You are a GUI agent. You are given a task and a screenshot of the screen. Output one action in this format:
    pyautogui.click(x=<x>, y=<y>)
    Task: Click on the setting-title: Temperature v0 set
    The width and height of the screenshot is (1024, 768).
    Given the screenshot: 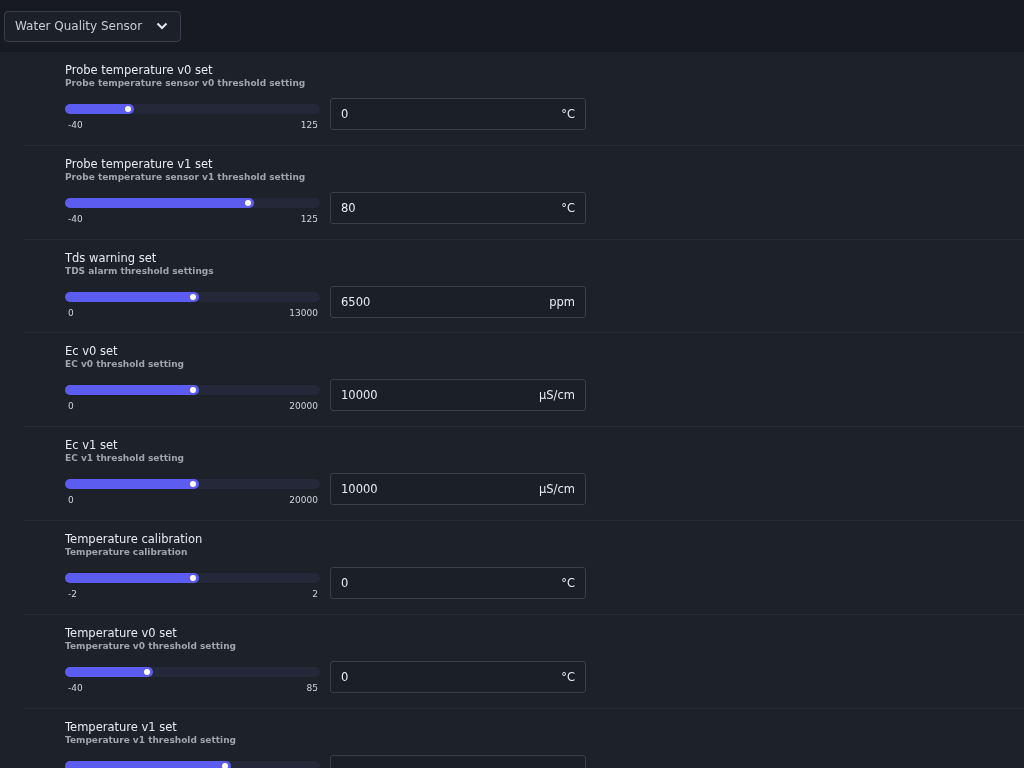 What is the action you would take?
    pyautogui.click(x=121, y=632)
    